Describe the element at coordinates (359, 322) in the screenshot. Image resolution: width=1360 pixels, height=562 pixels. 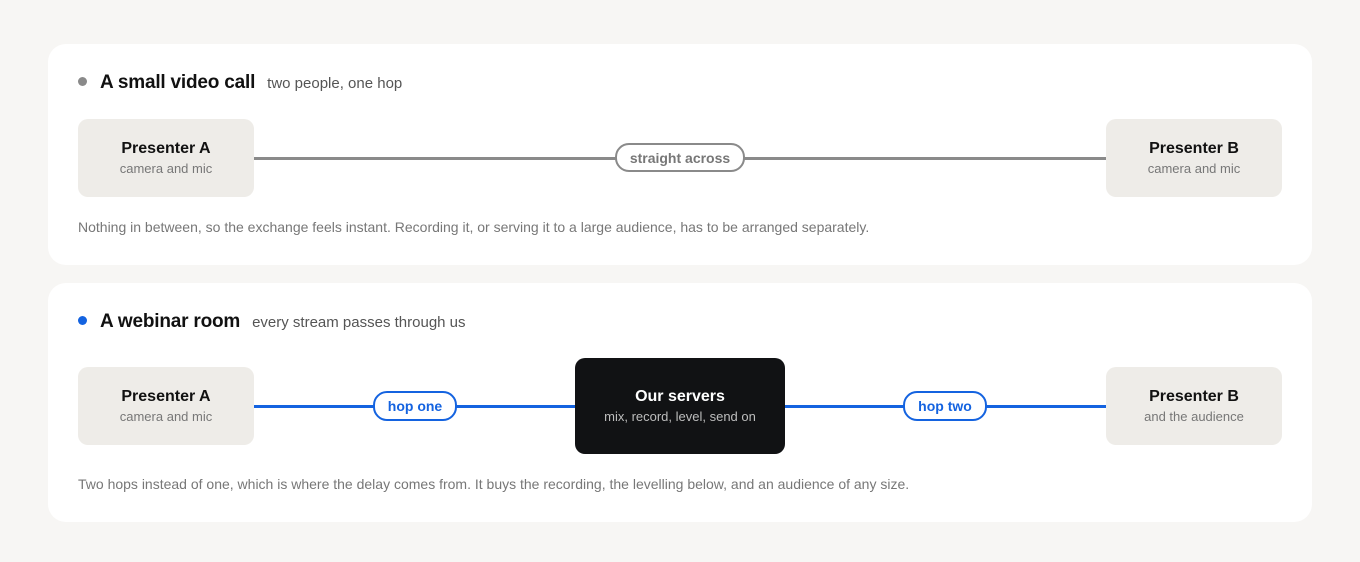
I see `webinar-subtitle: every stream passes through us` at that location.